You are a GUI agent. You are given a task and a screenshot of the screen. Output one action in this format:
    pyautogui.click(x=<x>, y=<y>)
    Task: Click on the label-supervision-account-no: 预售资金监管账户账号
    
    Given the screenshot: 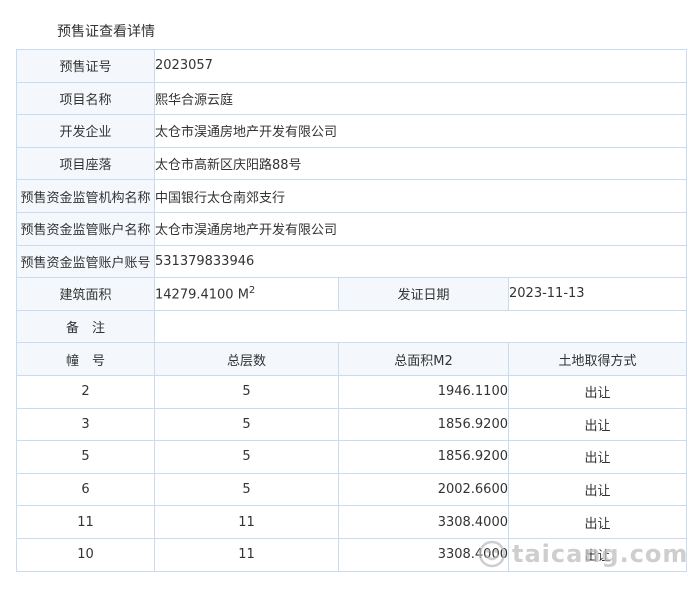 What is the action you would take?
    pyautogui.click(x=85, y=261)
    